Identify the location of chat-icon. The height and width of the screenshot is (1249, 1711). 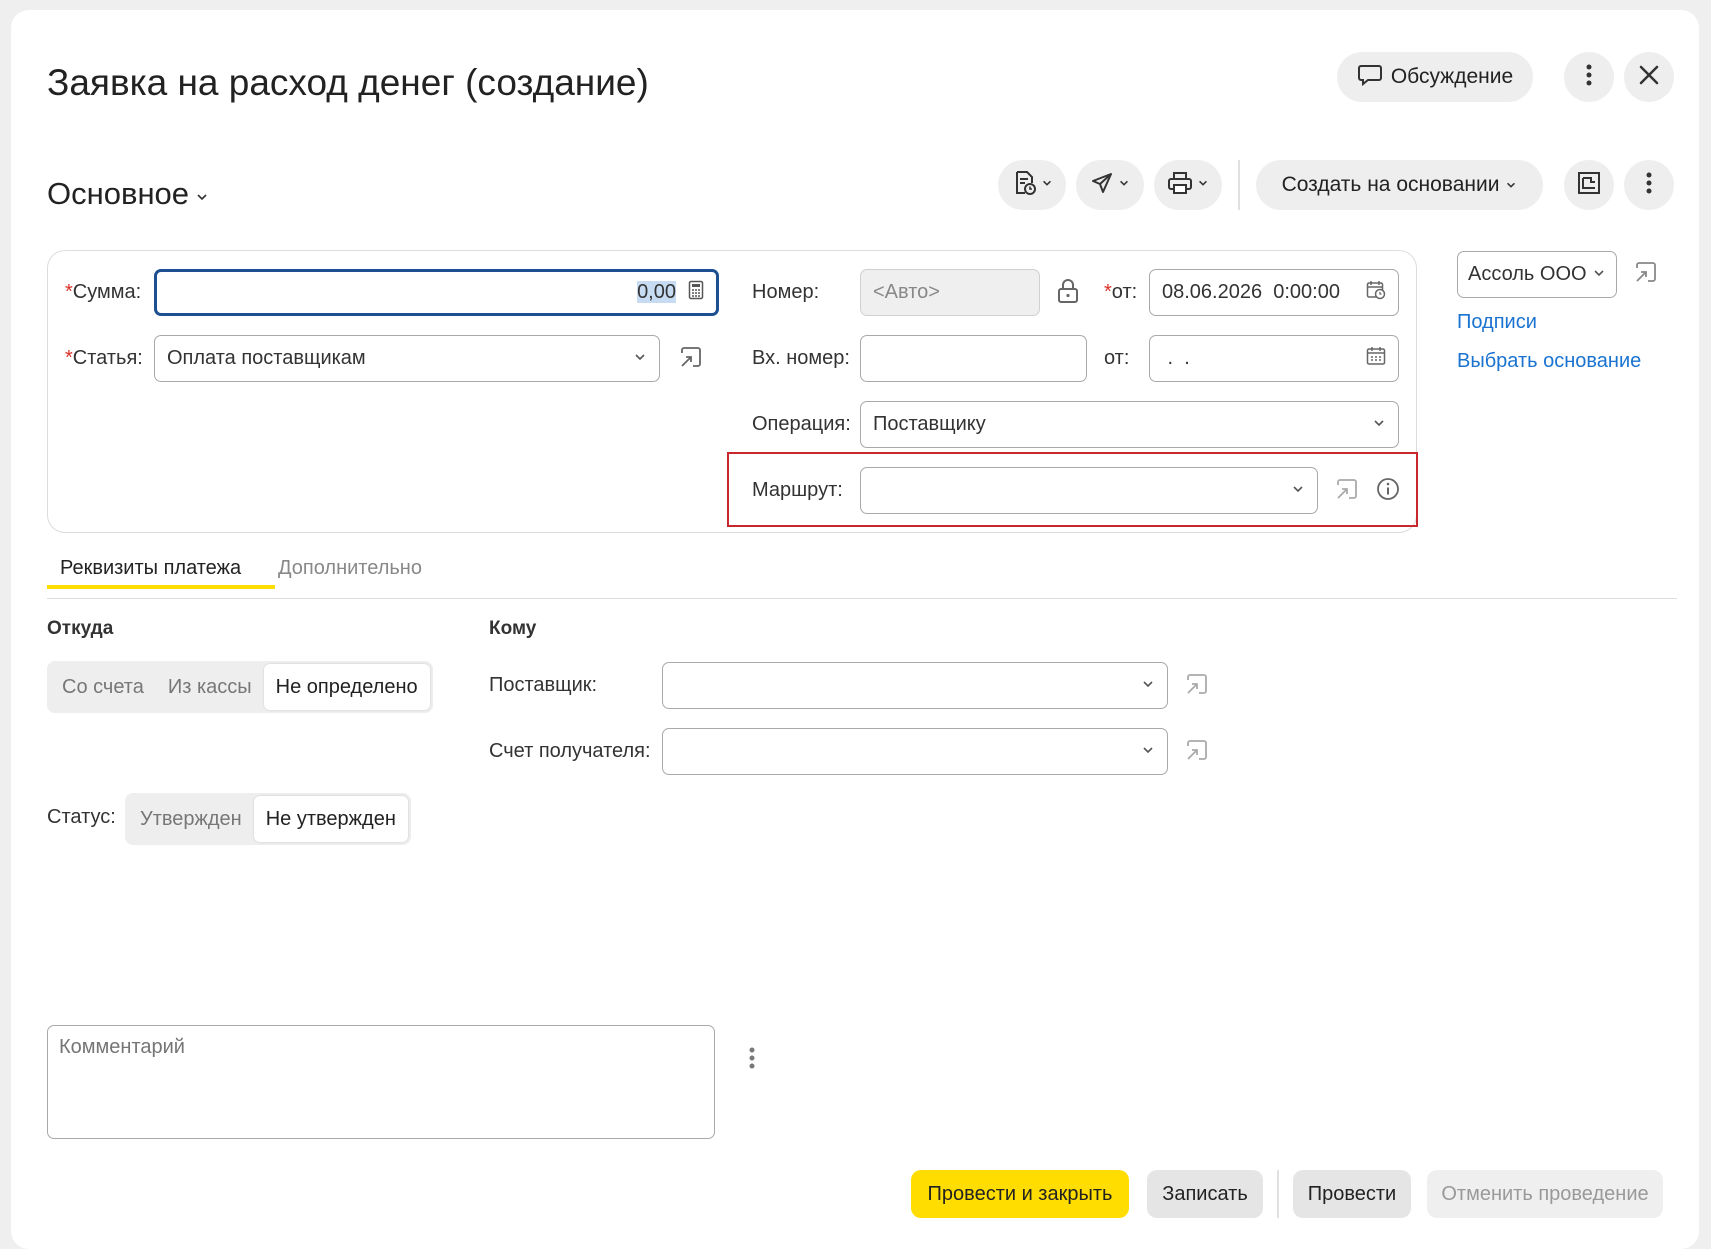
(1370, 77).